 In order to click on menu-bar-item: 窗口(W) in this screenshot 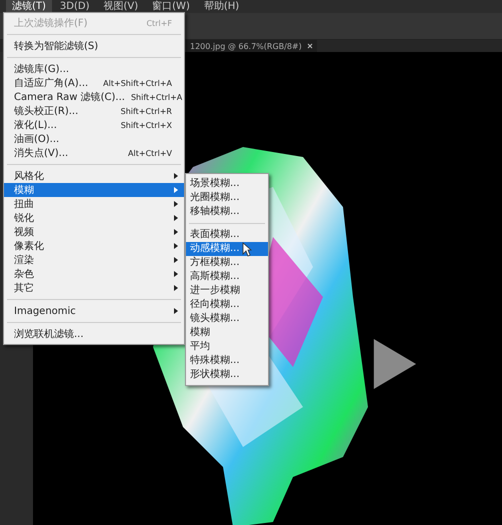, I will do `click(171, 6)`.